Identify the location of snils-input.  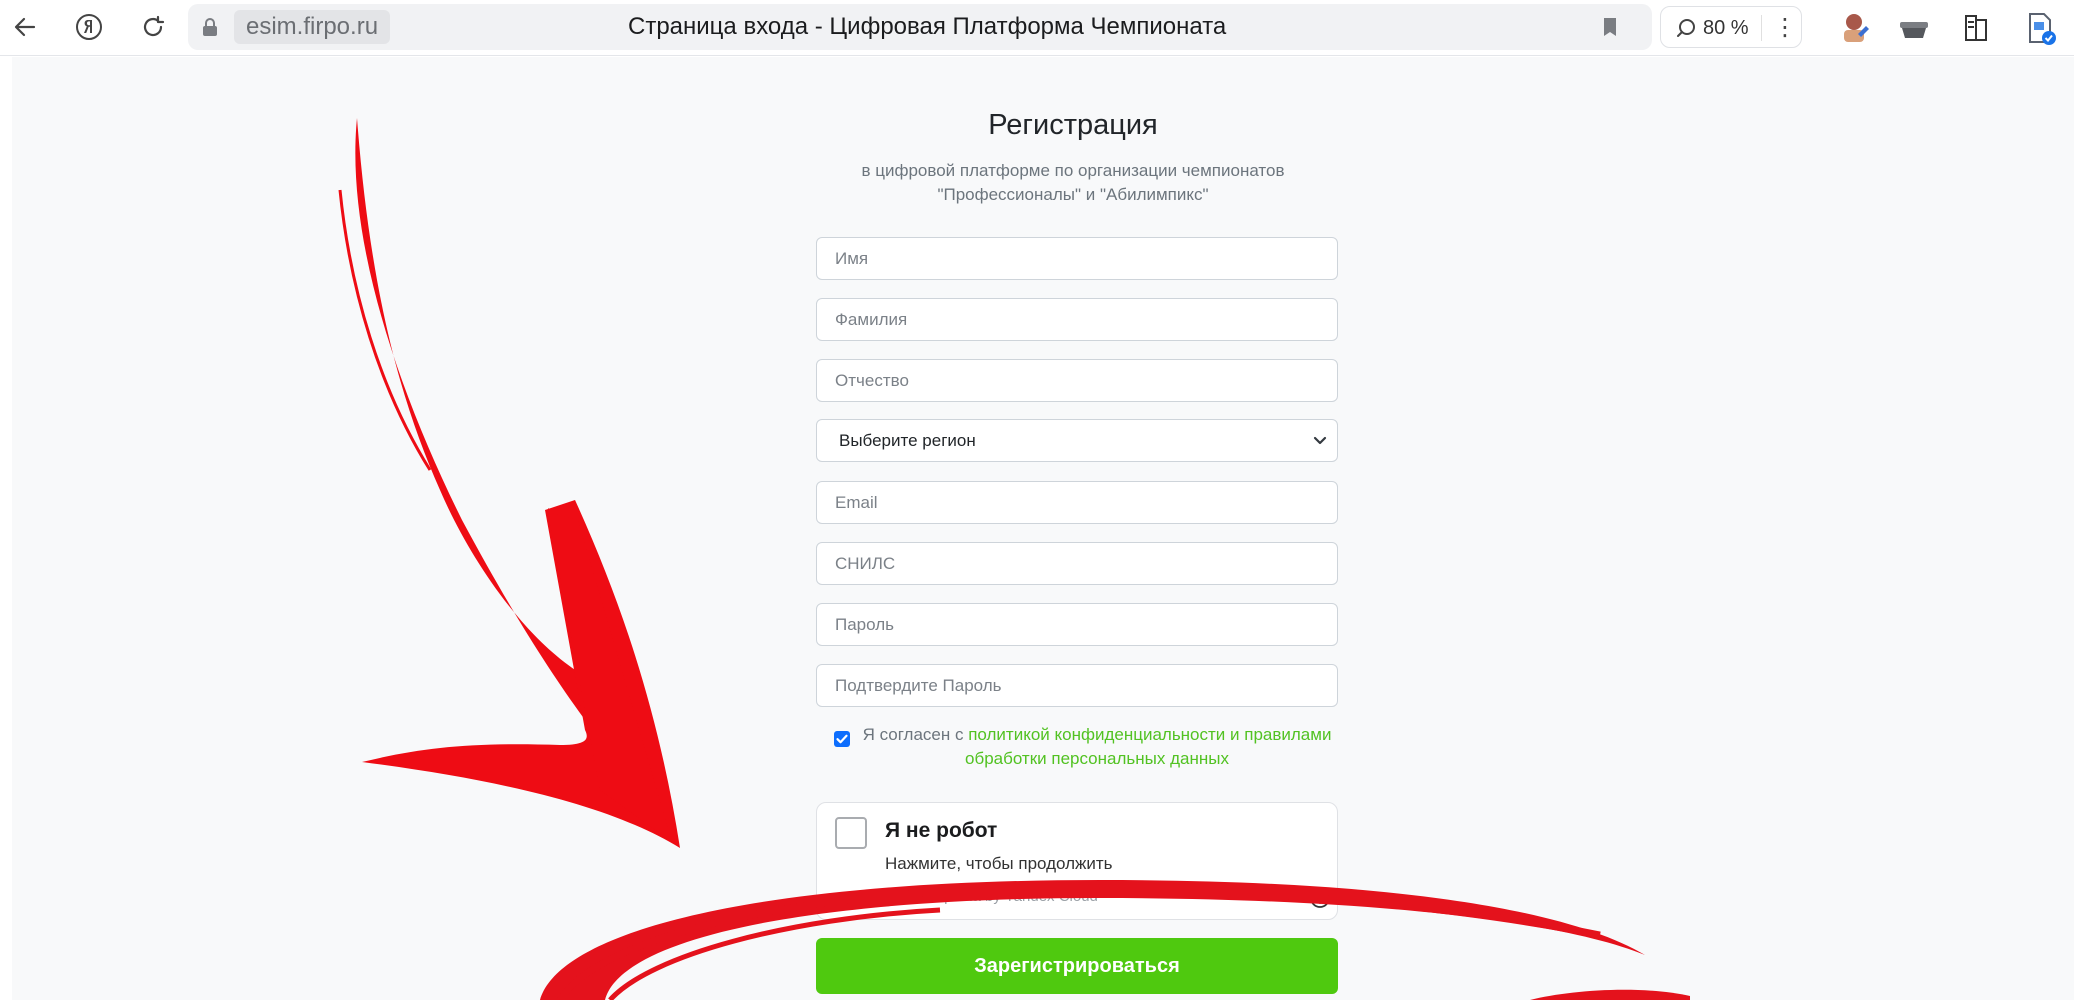
(1077, 563).